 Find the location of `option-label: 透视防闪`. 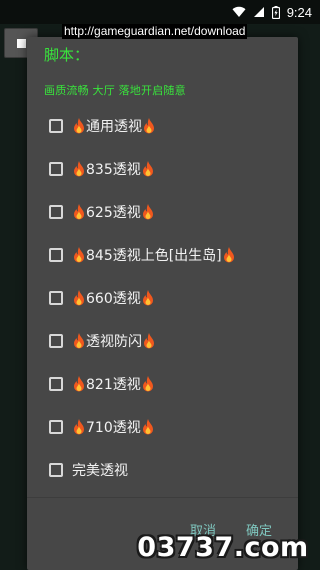

option-label: 透视防闪 is located at coordinates (114, 341).